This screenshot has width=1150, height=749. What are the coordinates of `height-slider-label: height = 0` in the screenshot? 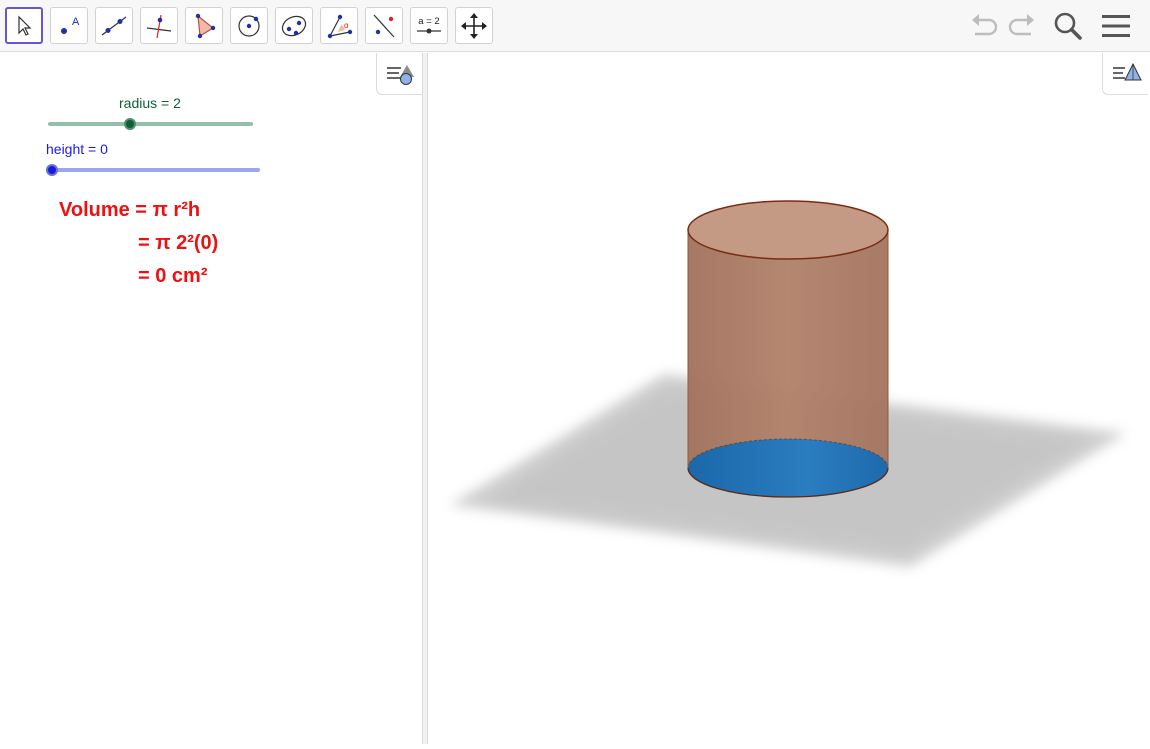 It's located at (77, 149).